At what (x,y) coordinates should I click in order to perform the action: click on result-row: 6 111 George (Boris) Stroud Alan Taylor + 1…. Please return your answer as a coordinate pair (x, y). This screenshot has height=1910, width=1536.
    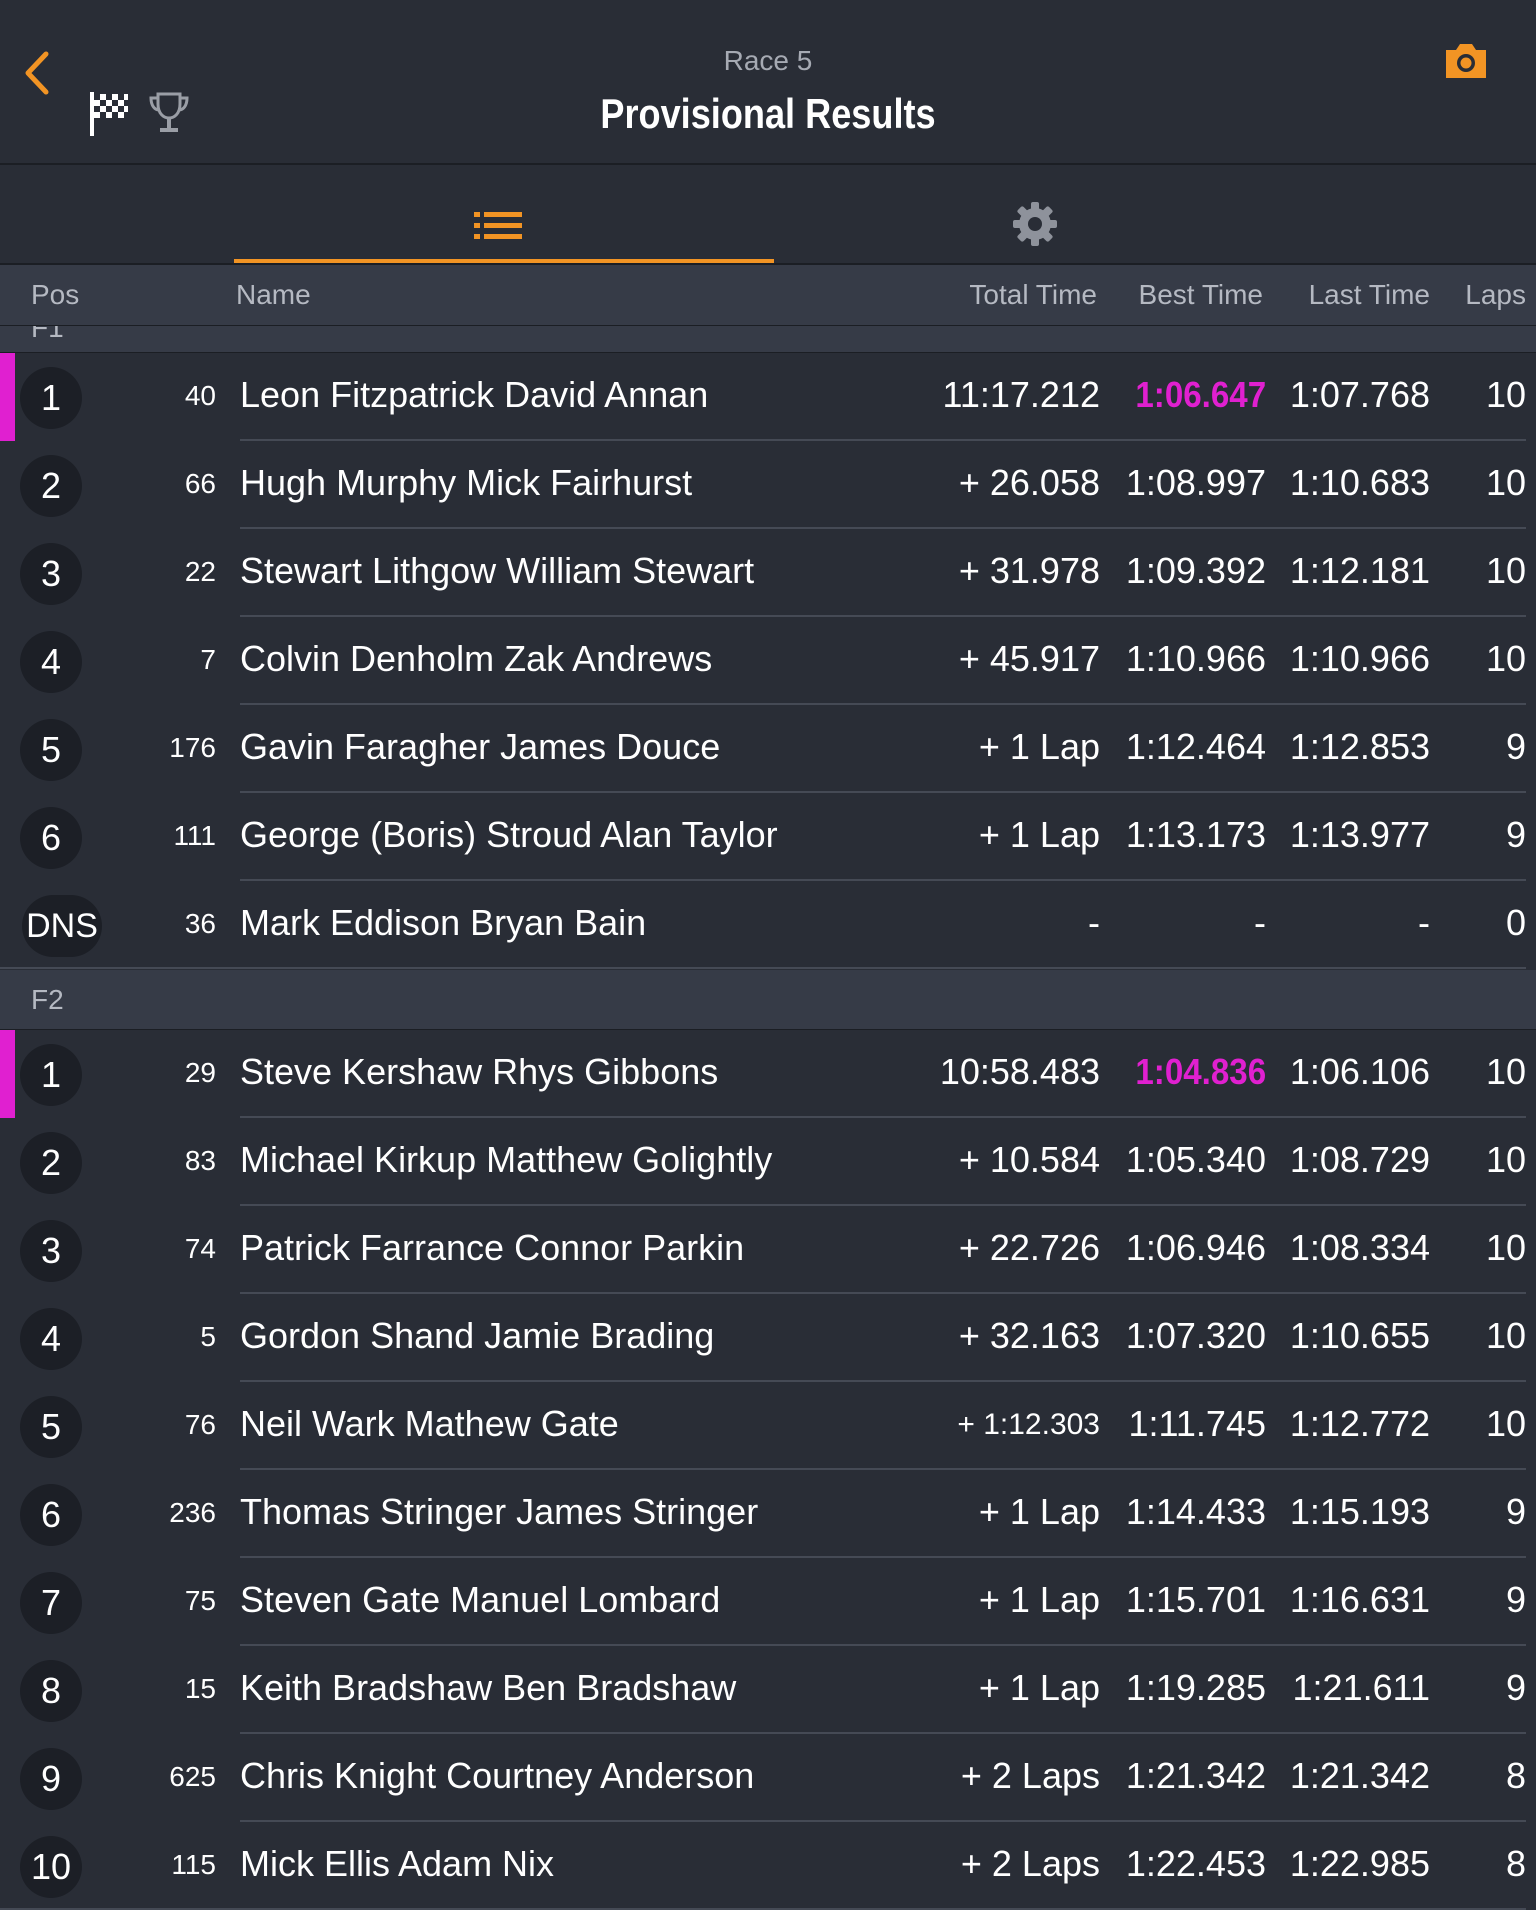
    Looking at the image, I should click on (768, 837).